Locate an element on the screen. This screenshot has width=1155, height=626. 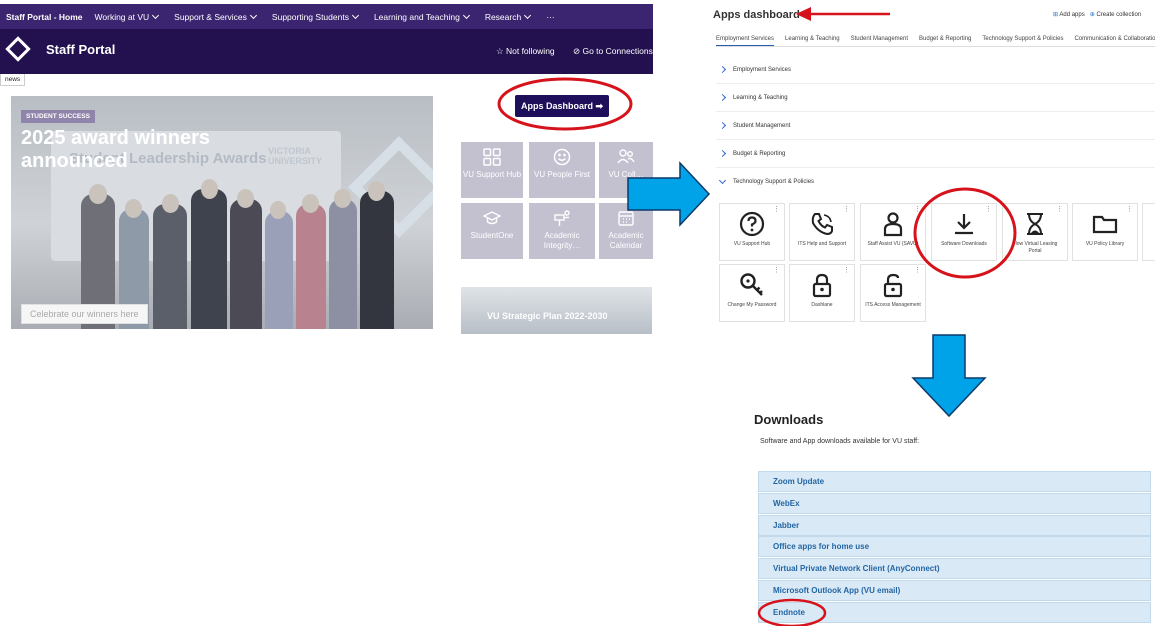
smile-icon is located at coordinates (562, 157).